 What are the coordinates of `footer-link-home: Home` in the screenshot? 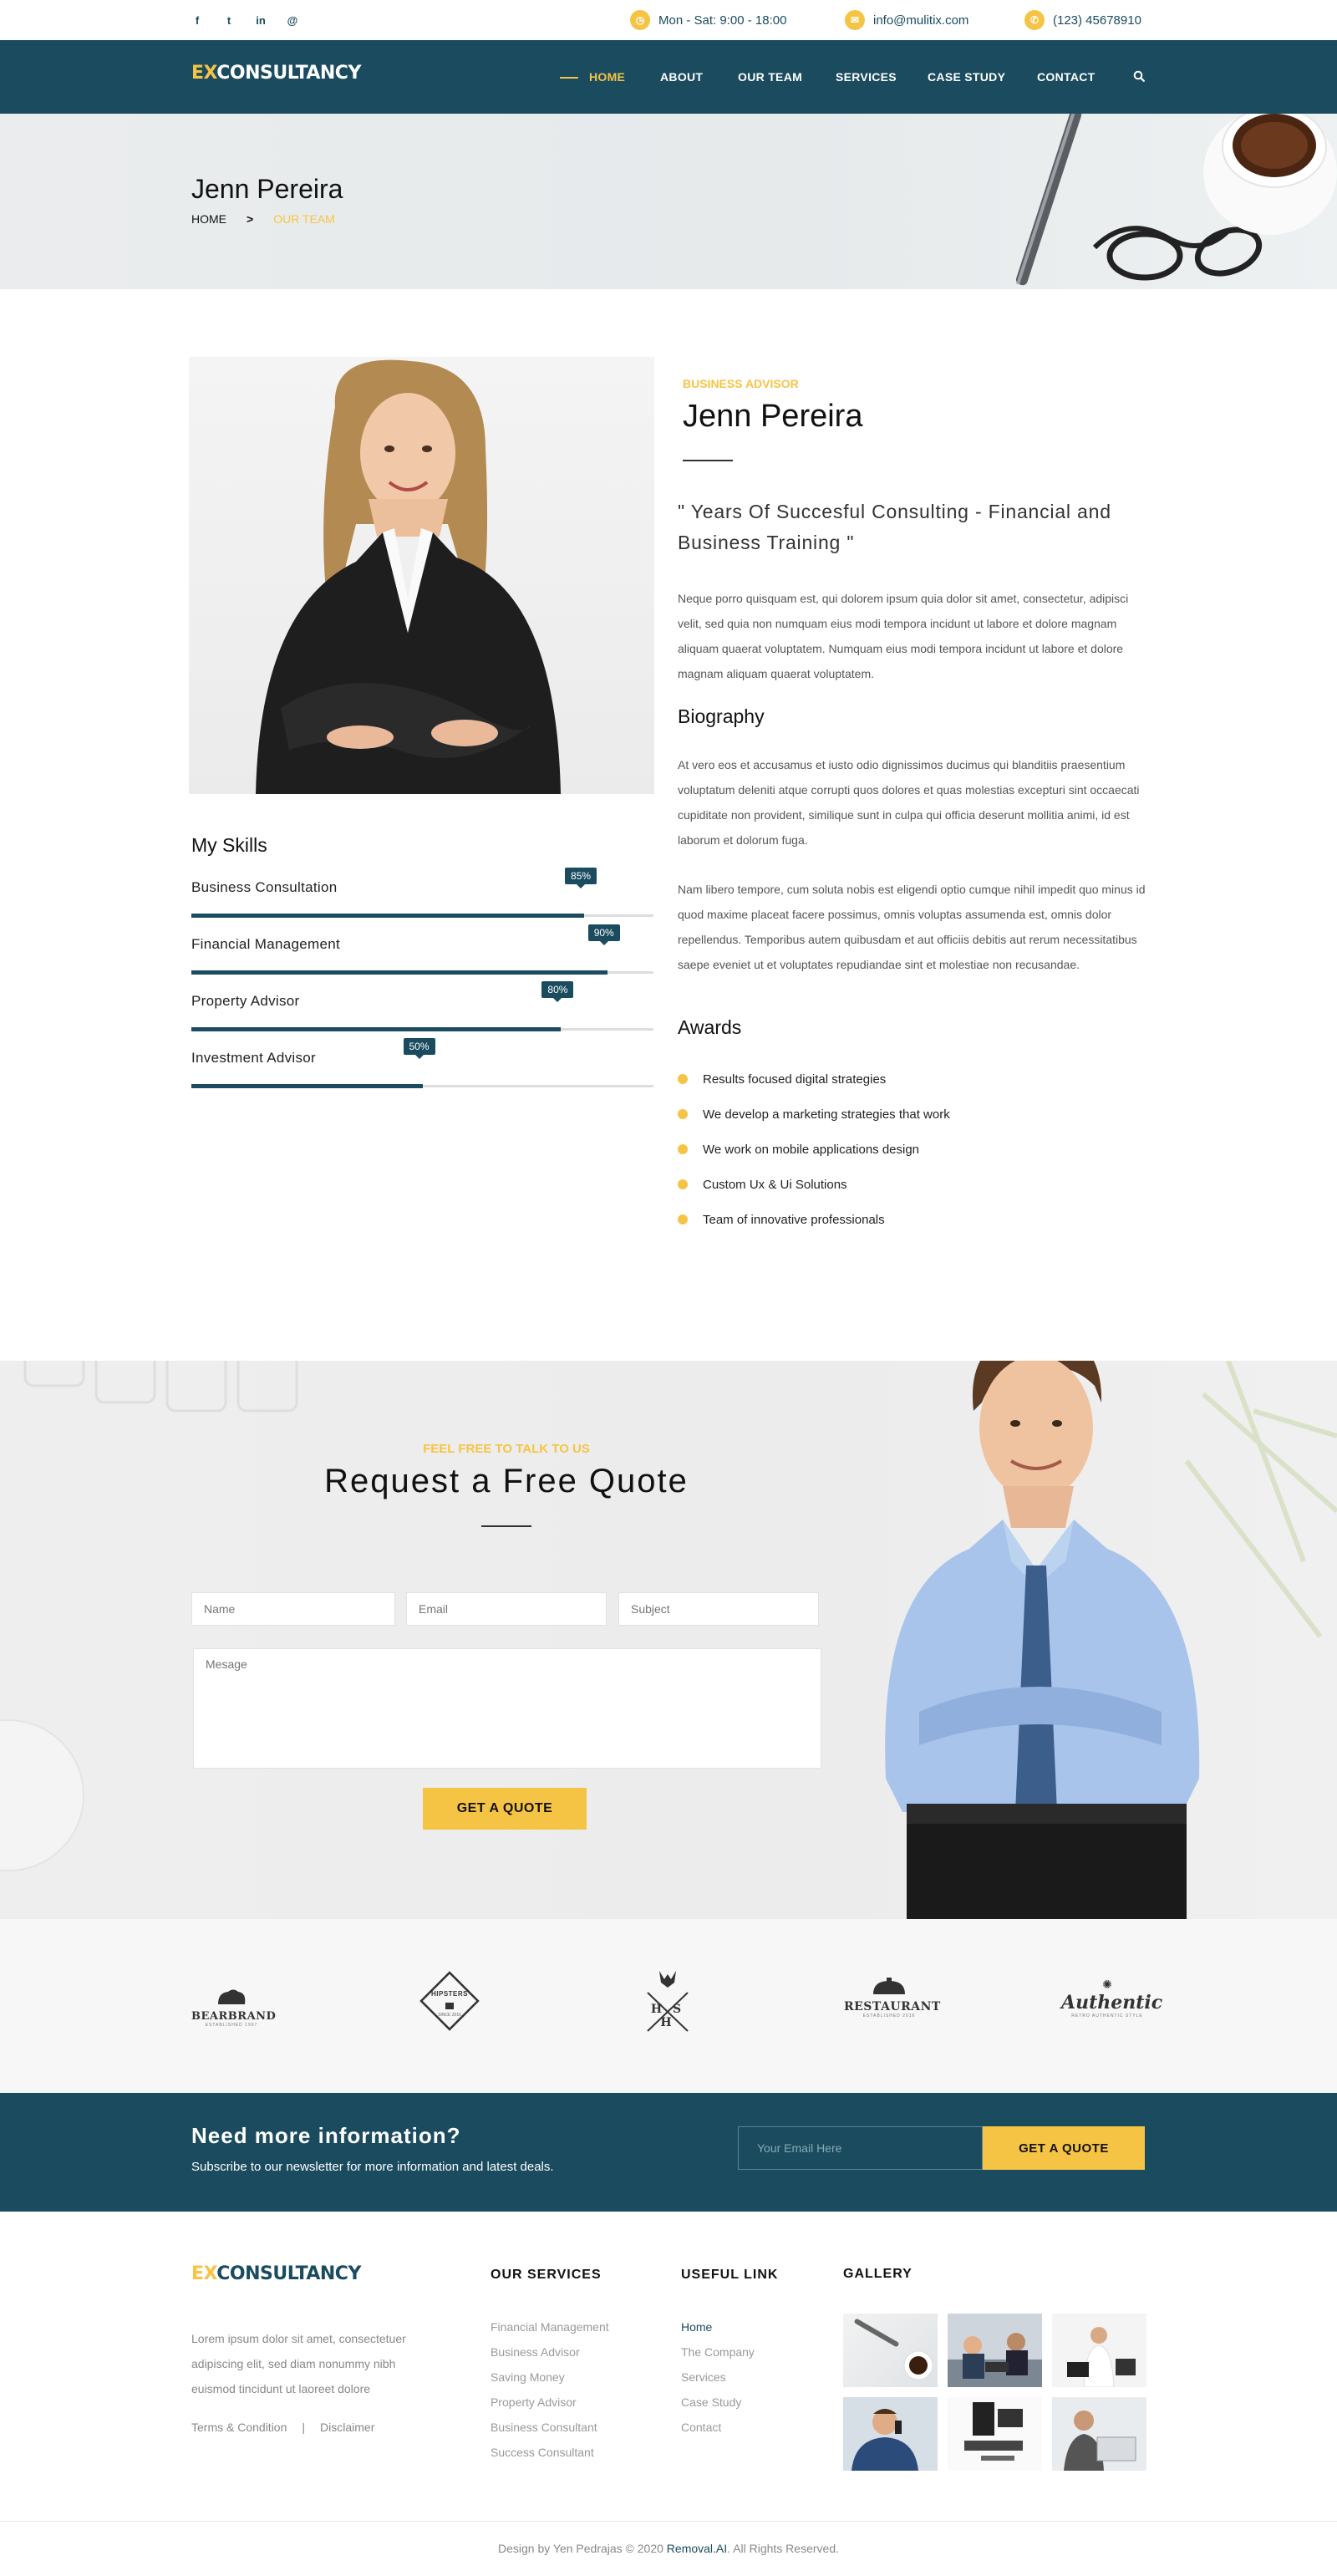 It's located at (718, 2326).